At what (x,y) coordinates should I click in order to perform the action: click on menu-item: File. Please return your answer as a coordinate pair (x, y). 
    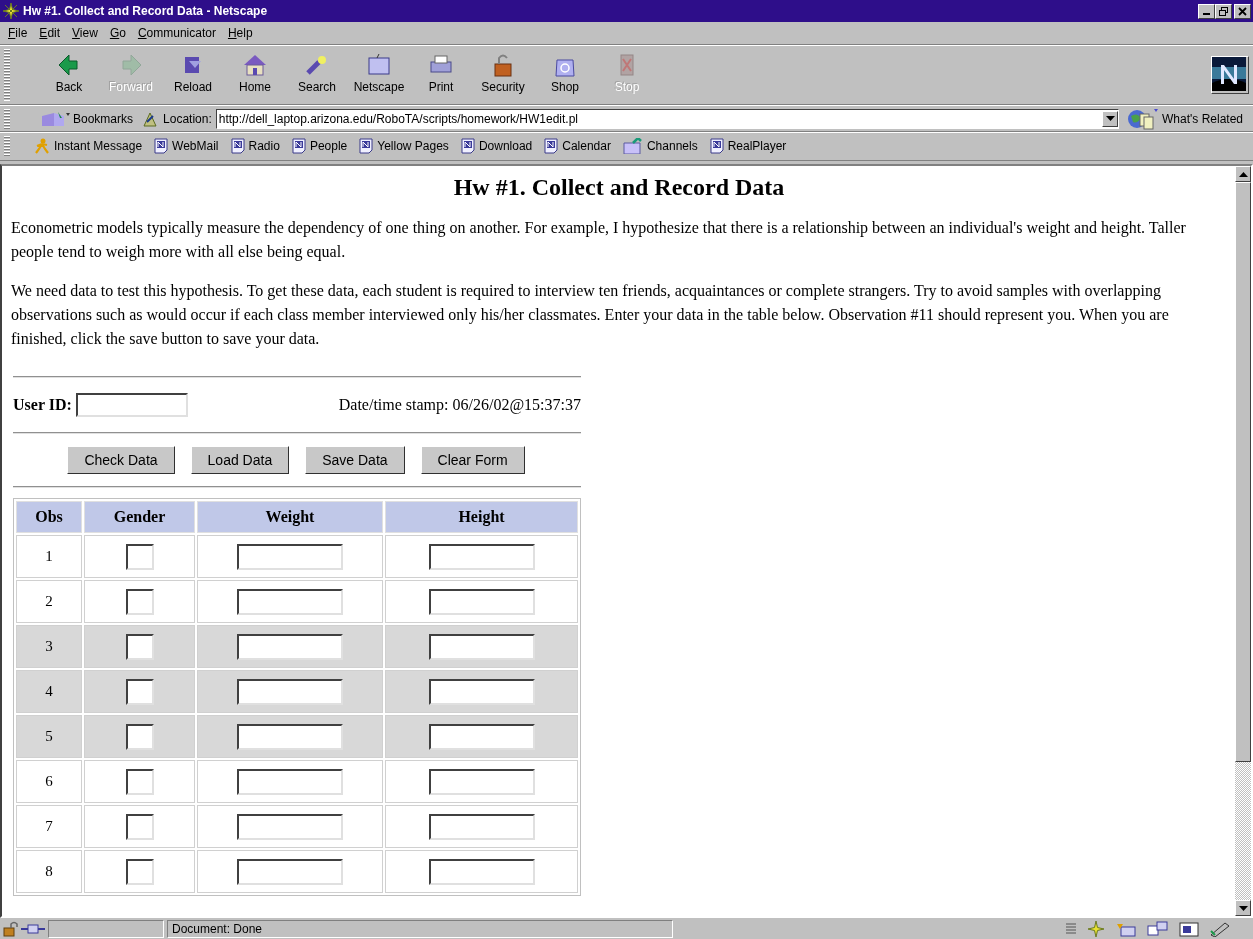
    Looking at the image, I should click on (18, 33).